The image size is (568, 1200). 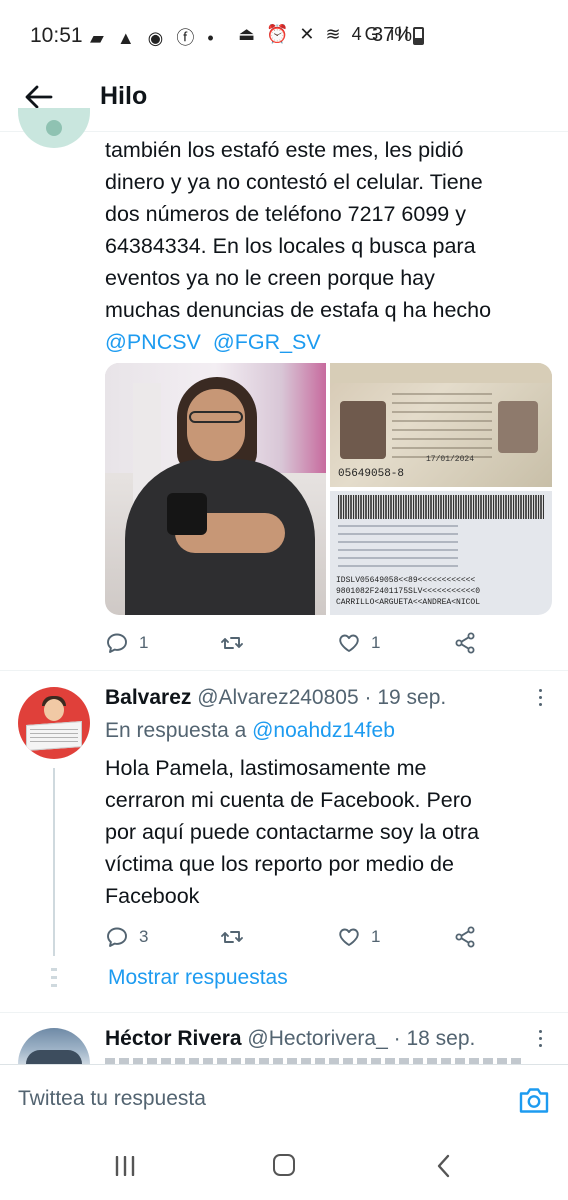 What do you see at coordinates (124, 96) in the screenshot?
I see `page-title: Hilo` at bounding box center [124, 96].